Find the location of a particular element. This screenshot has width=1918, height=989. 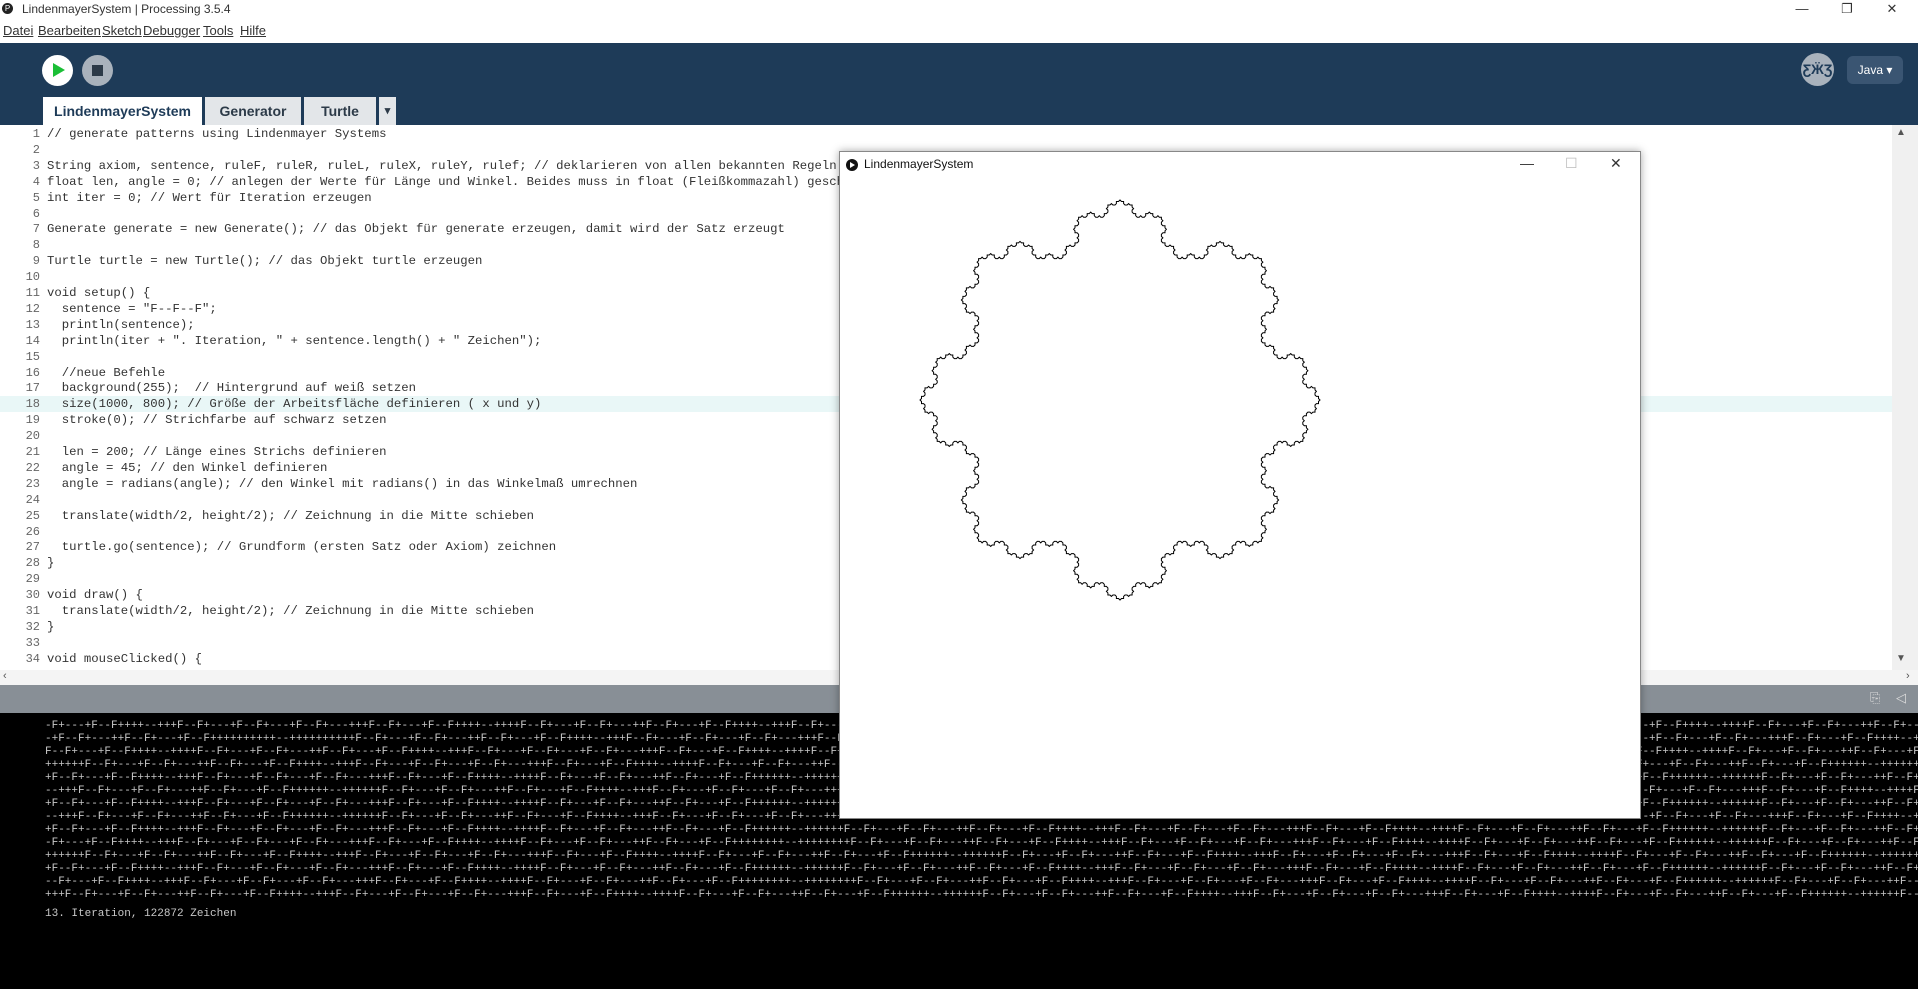

play-icon is located at coordinates (59, 70).